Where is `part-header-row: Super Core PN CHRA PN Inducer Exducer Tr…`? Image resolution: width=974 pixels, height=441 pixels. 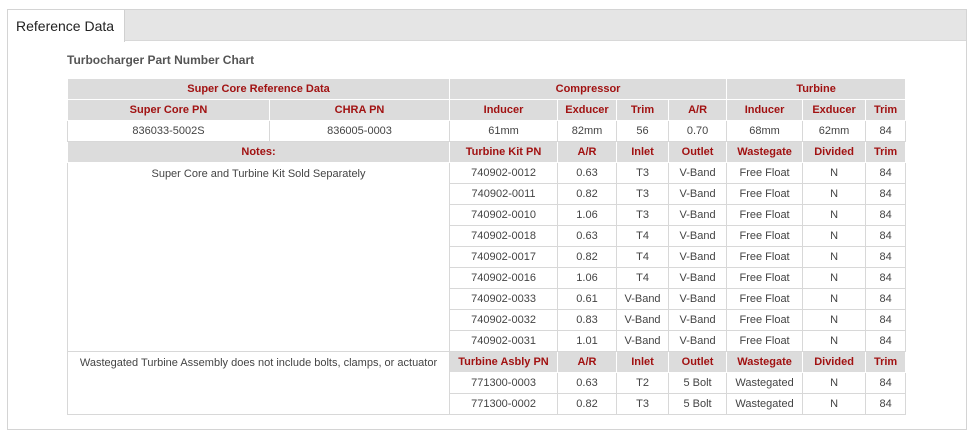 part-header-row: Super Core PN CHRA PN Inducer Exducer Tr… is located at coordinates (487, 110).